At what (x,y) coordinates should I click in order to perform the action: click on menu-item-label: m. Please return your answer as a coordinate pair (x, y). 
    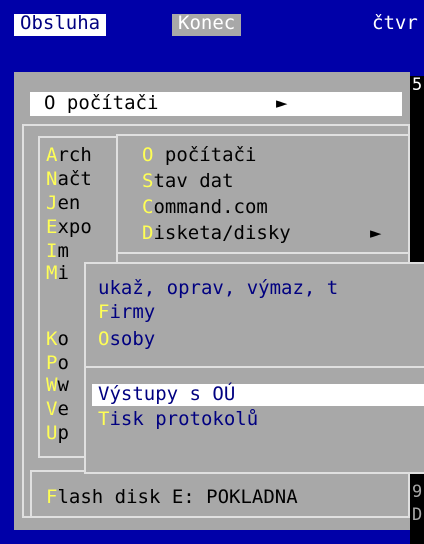
    Looking at the image, I should click on (63, 251).